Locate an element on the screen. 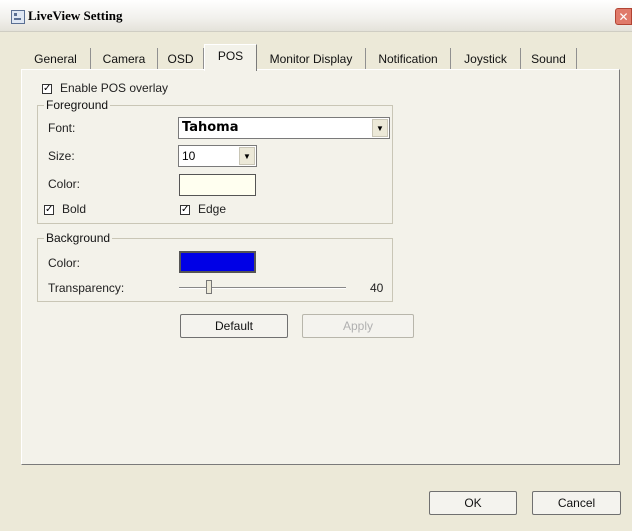 The height and width of the screenshot is (531, 632). font-label: Font: is located at coordinates (62, 128).